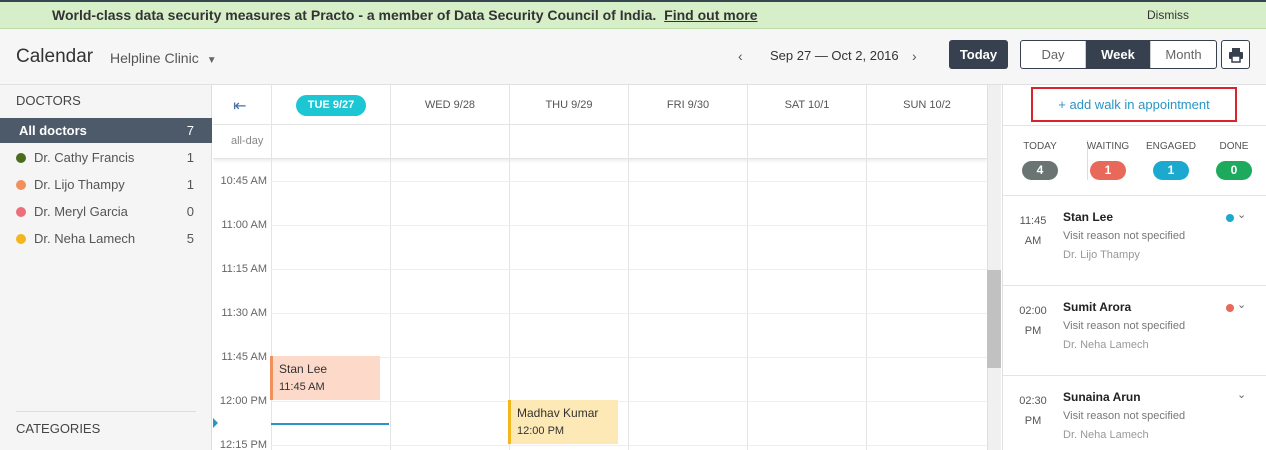 The width and height of the screenshot is (1266, 450). What do you see at coordinates (243, 444) in the screenshot?
I see `time-label: 12:15 PM` at bounding box center [243, 444].